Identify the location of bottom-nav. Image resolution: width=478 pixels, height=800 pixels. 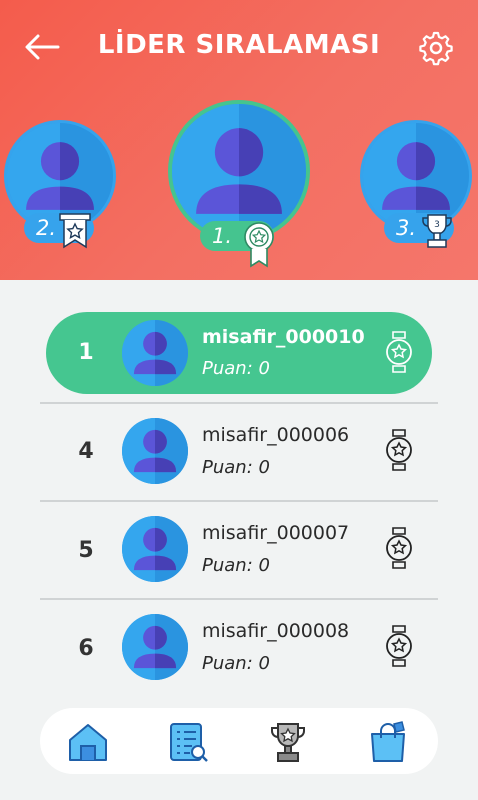
(239, 741).